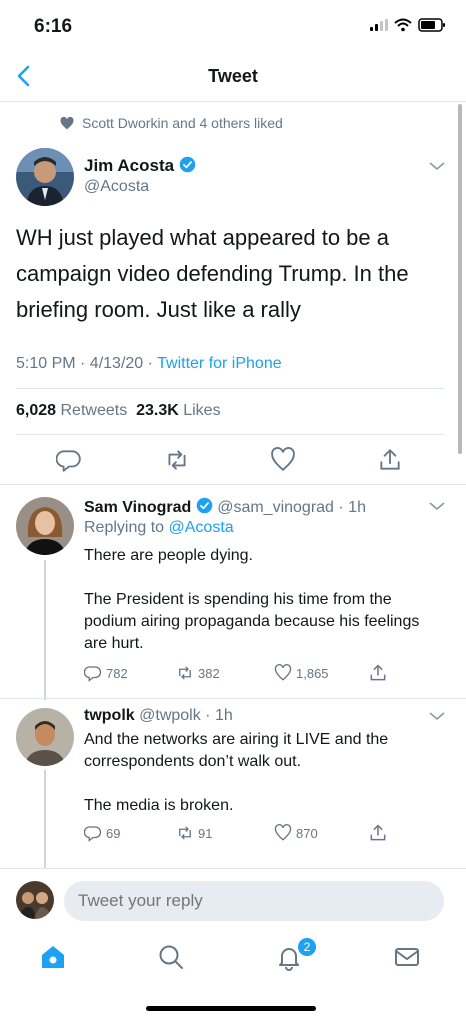 This screenshot has width=466, height=1023. What do you see at coordinates (407, 957) in the screenshot?
I see `messages-icon` at bounding box center [407, 957].